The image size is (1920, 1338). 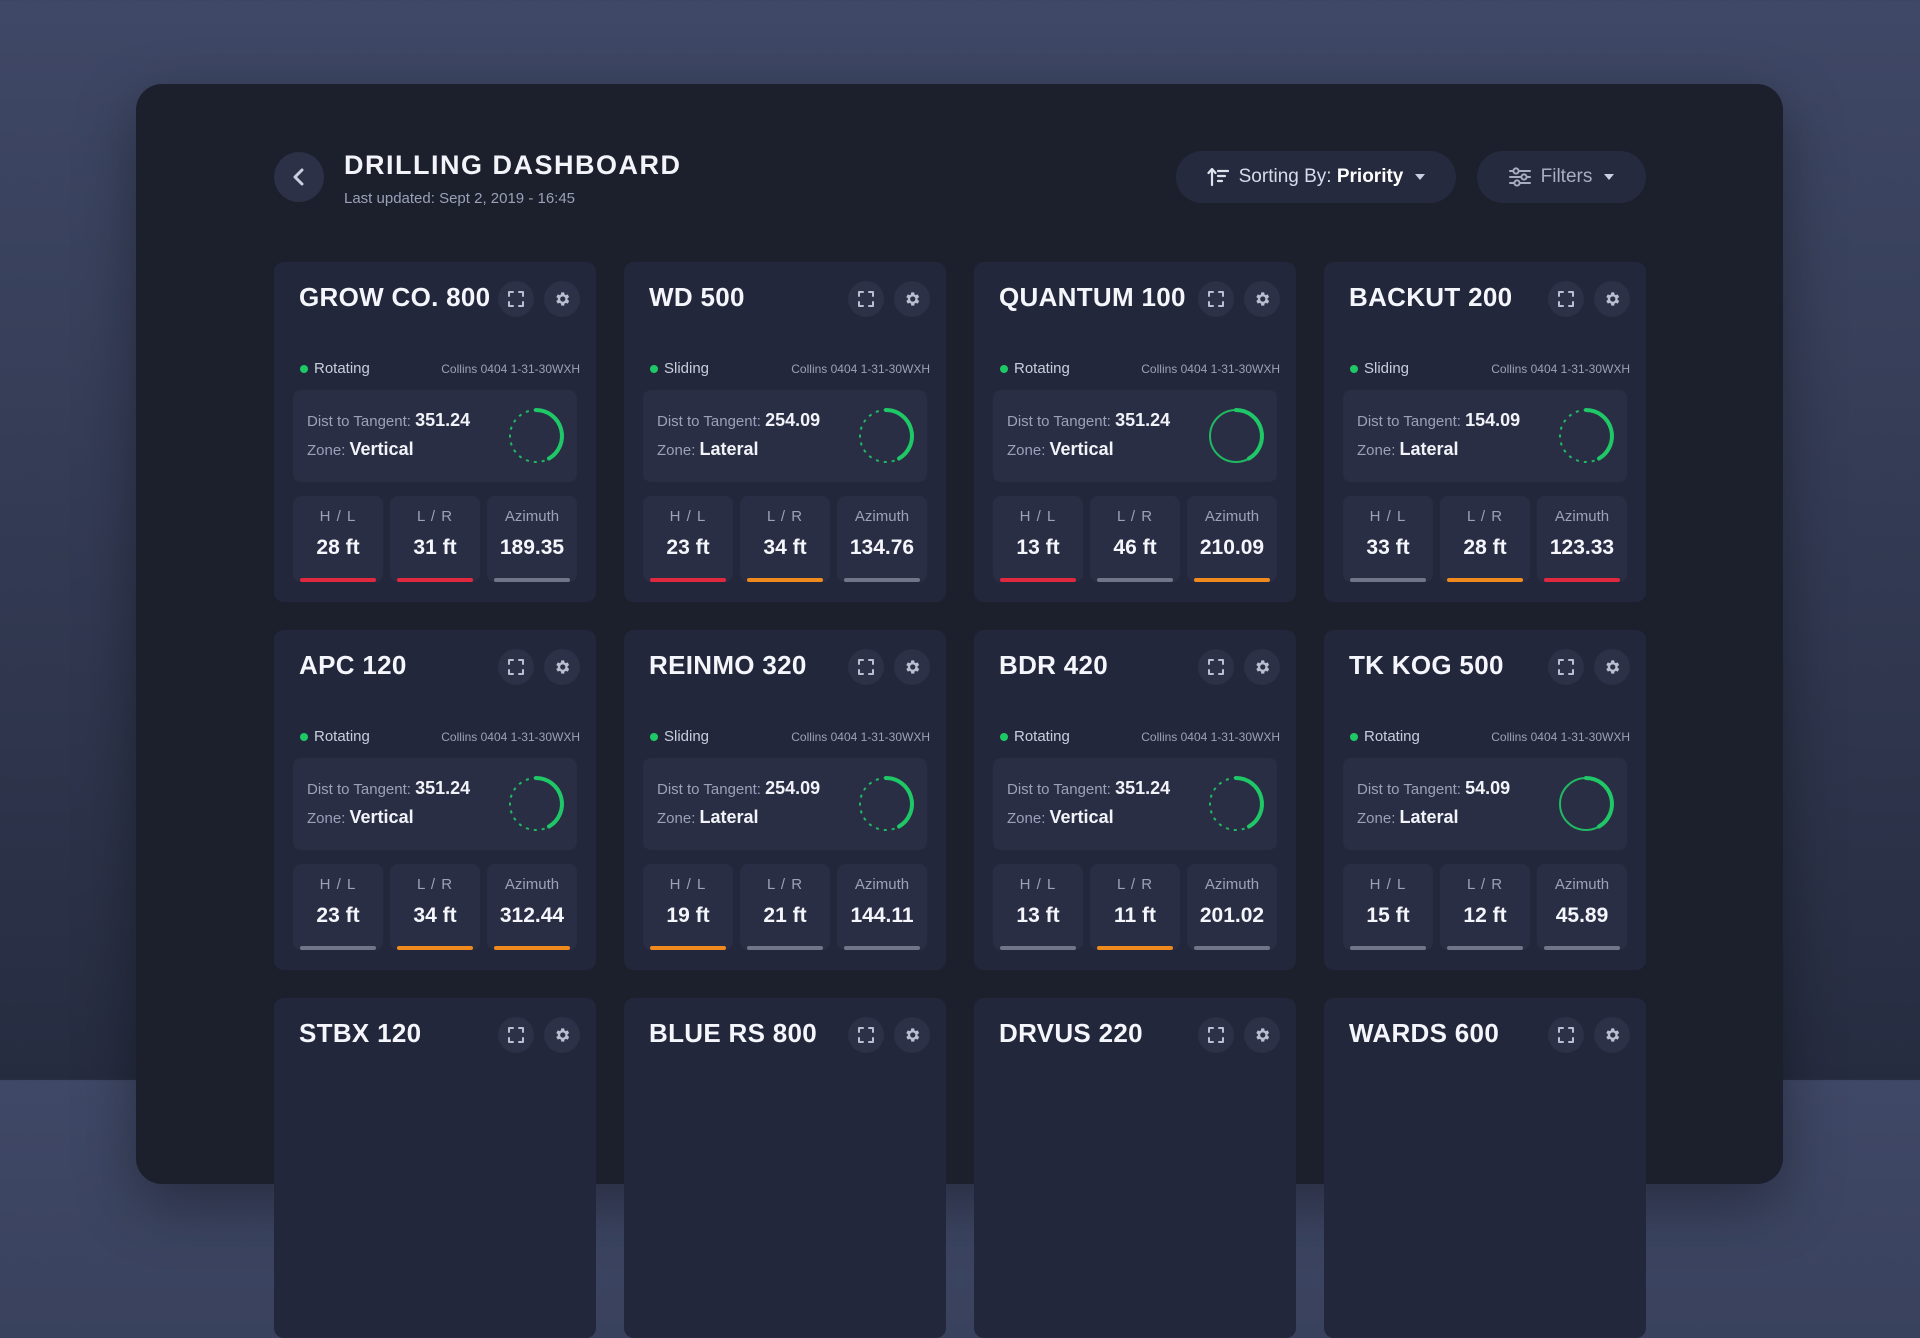 I want to click on dist-value: 254.09, so click(x=793, y=788).